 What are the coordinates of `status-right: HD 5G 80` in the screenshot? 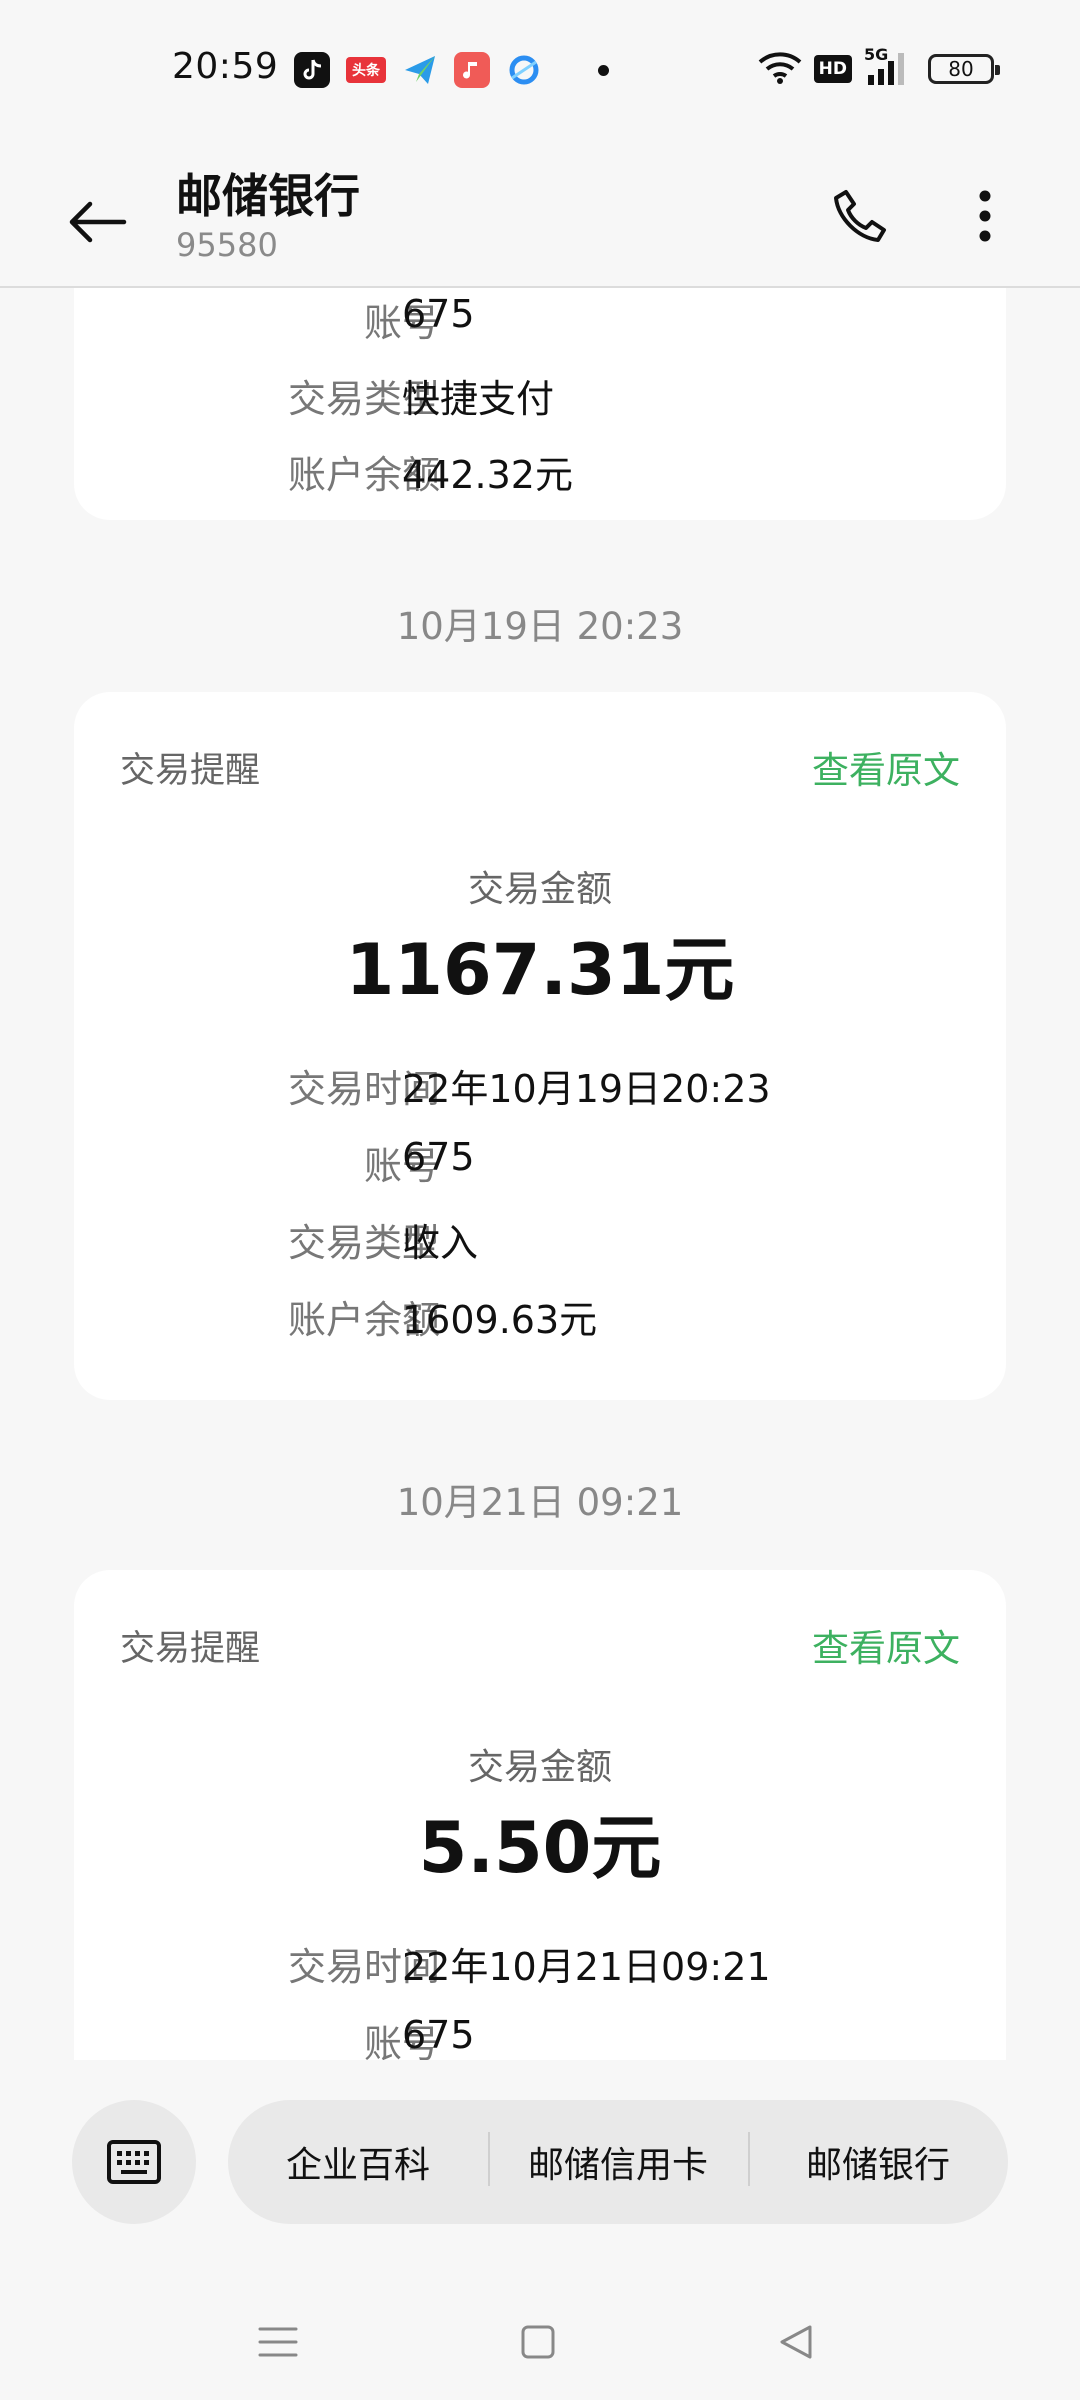 It's located at (879, 66).